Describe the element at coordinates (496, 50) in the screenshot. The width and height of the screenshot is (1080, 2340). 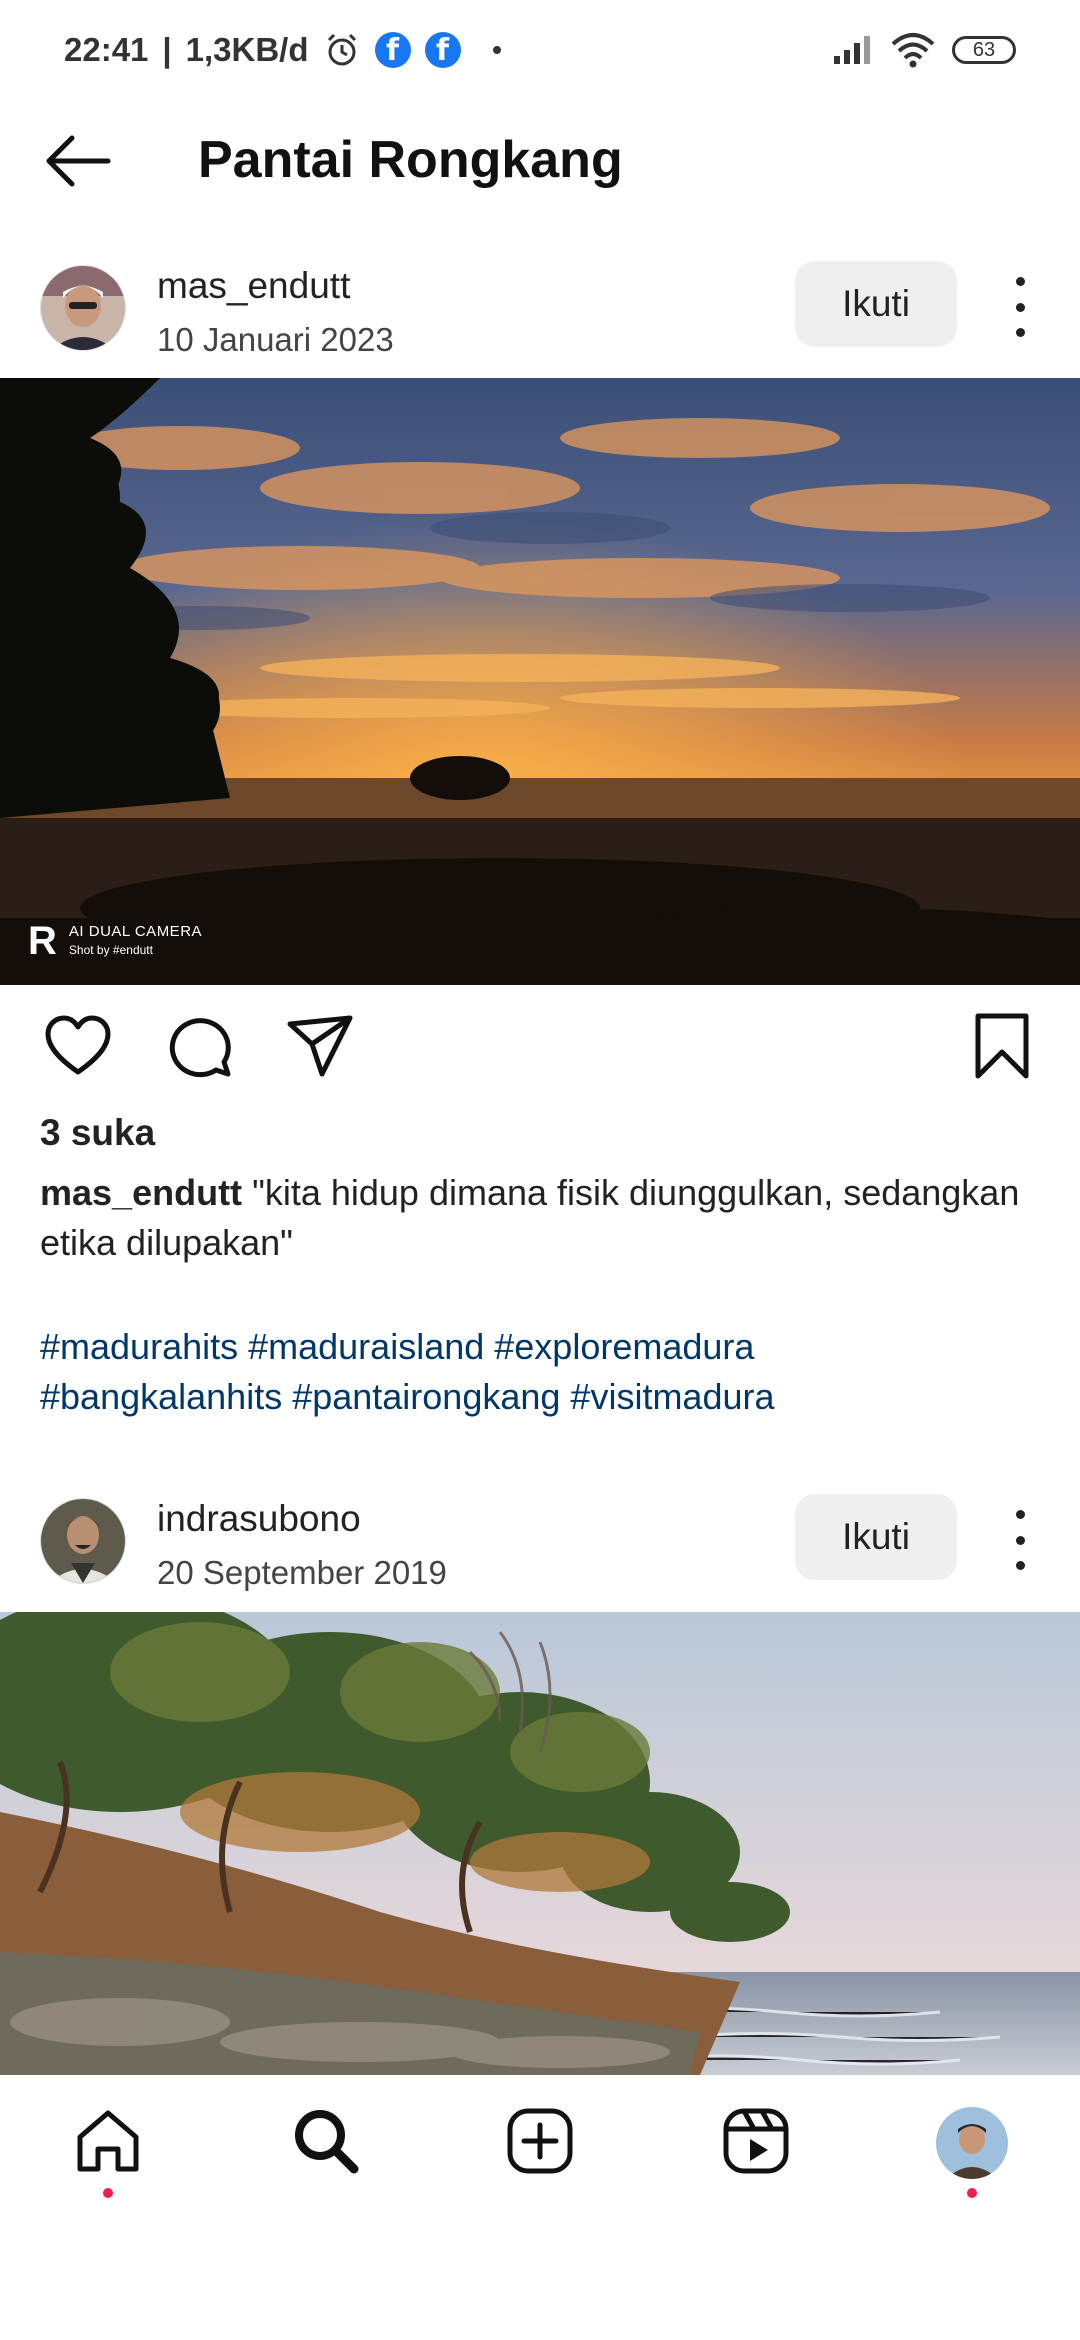
I see `dot-icon` at that location.